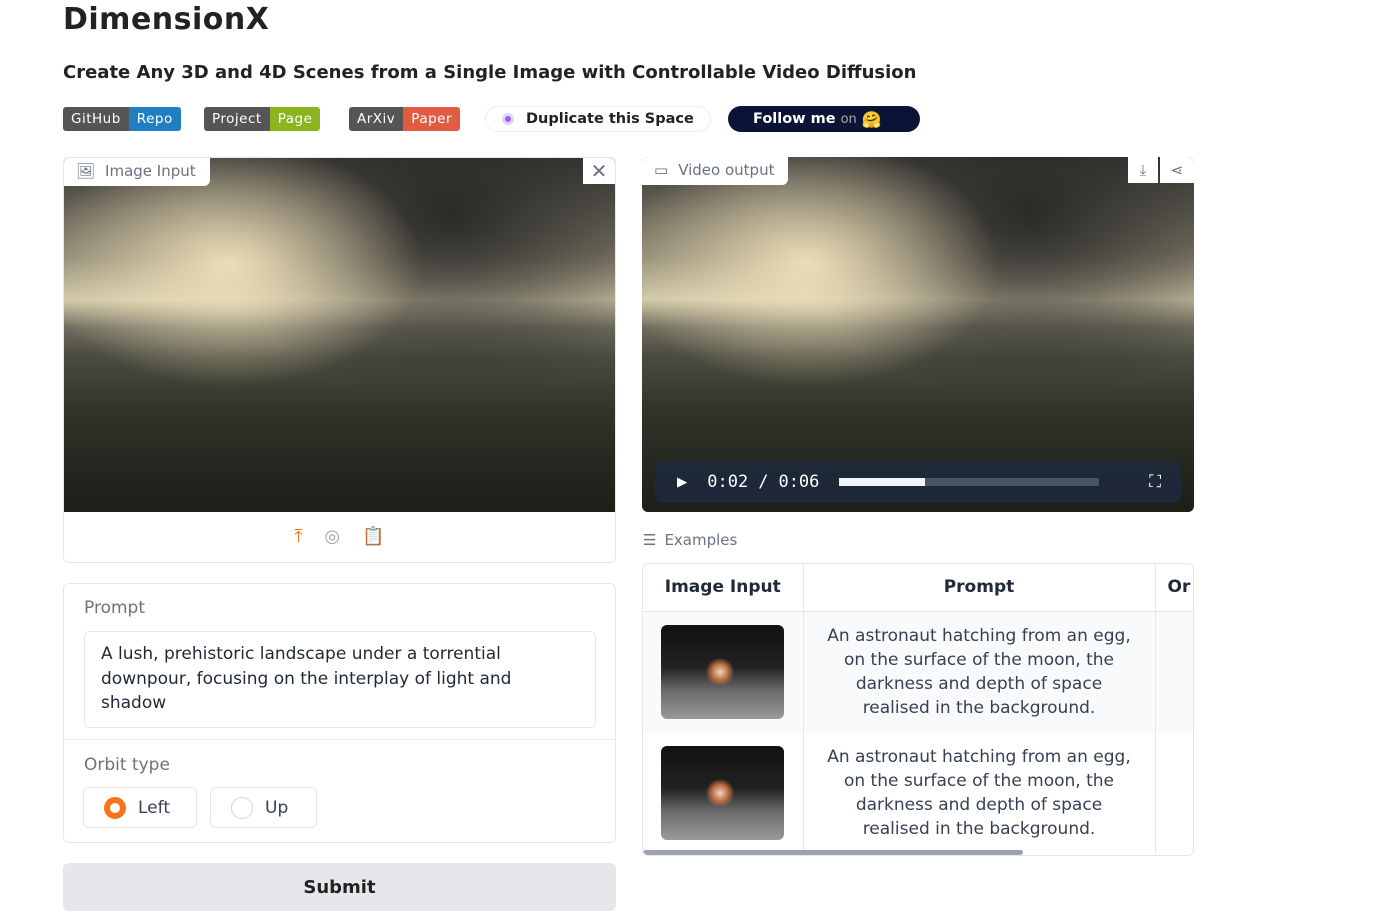 The width and height of the screenshot is (1400, 919). What do you see at coordinates (96, 119) in the screenshot?
I see `badge-left: GitHub` at bounding box center [96, 119].